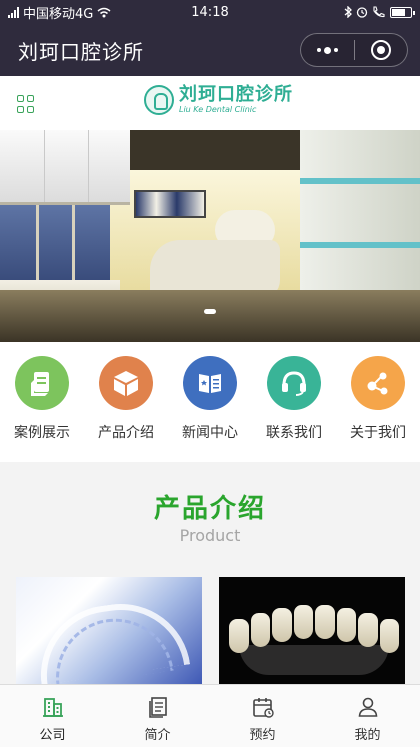 The height and width of the screenshot is (747, 420). I want to click on banner-painting, so click(170, 204).